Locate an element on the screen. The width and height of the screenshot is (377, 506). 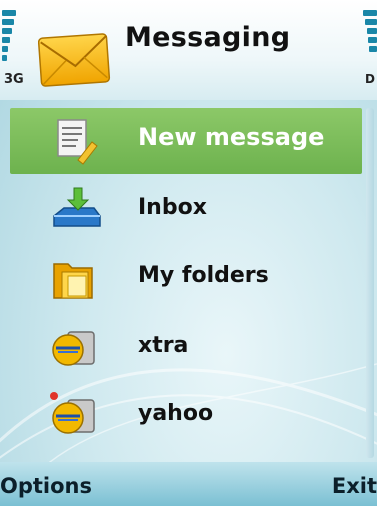
folder-icon is located at coordinates (76, 279).